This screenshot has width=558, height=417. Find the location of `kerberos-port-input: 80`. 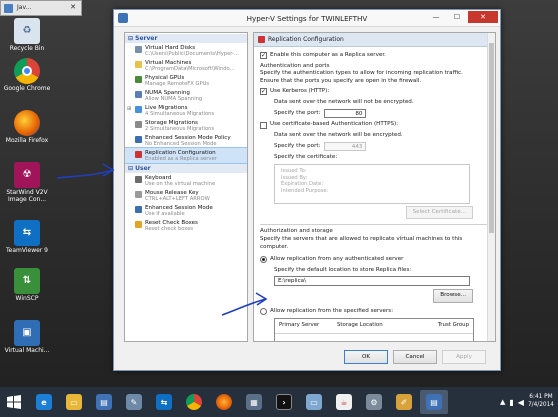

kerberos-port-input: 80 is located at coordinates (345, 114).